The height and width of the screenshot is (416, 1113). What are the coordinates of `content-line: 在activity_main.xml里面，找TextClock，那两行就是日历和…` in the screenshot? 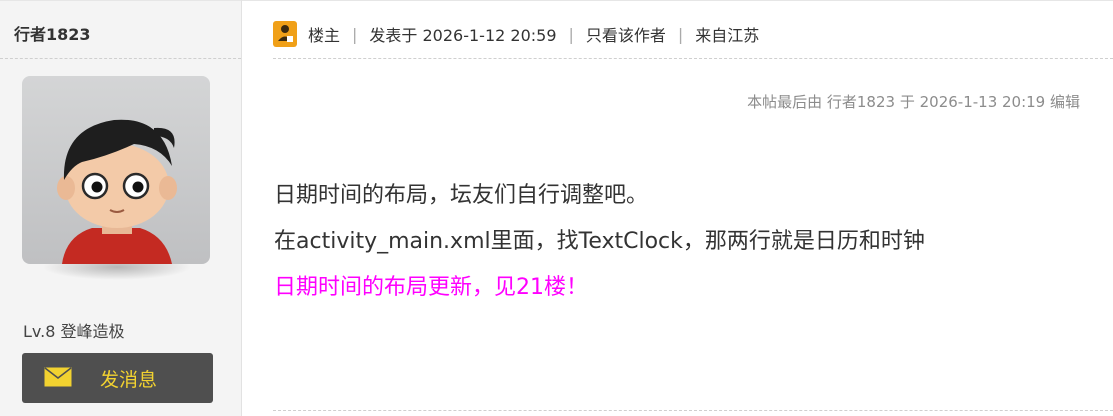 It's located at (599, 241).